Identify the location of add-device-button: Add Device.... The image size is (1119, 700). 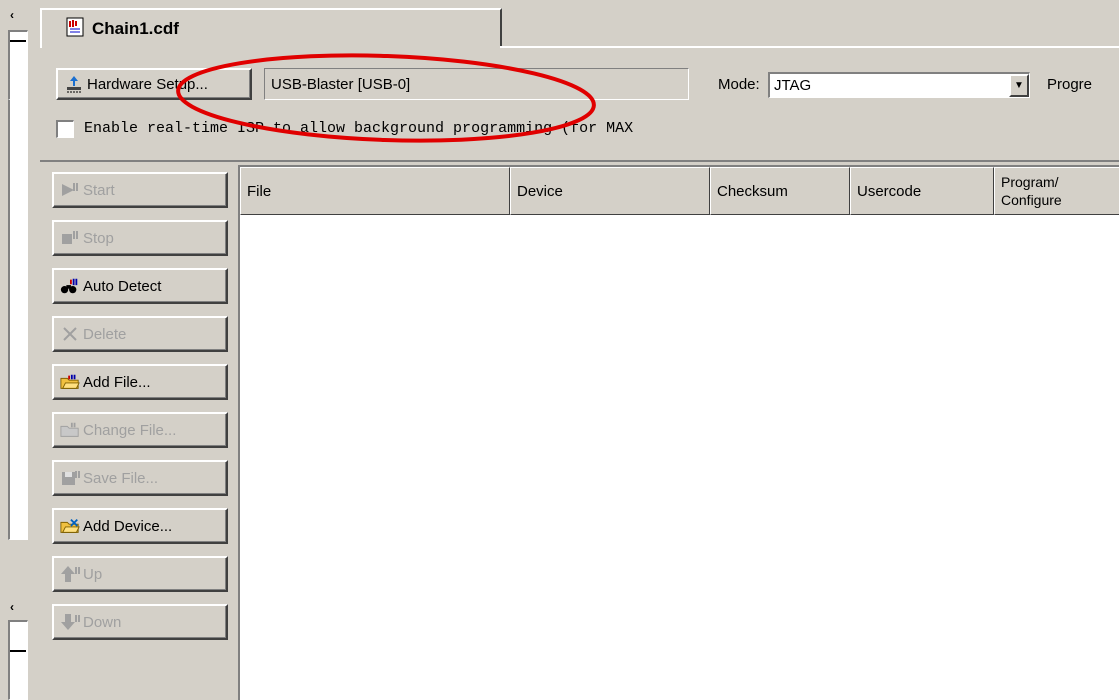
(140, 526).